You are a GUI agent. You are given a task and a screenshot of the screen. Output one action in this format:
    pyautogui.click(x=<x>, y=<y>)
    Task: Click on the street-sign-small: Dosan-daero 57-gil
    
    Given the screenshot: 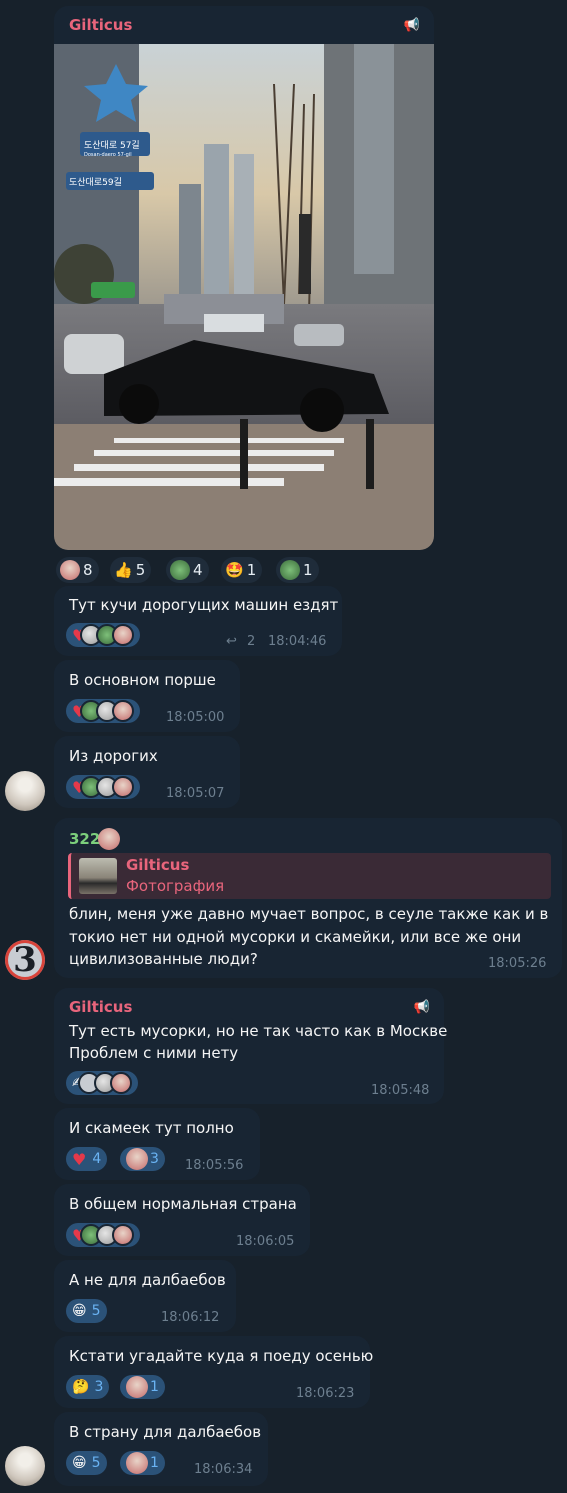 What is the action you would take?
    pyautogui.click(x=108, y=155)
    